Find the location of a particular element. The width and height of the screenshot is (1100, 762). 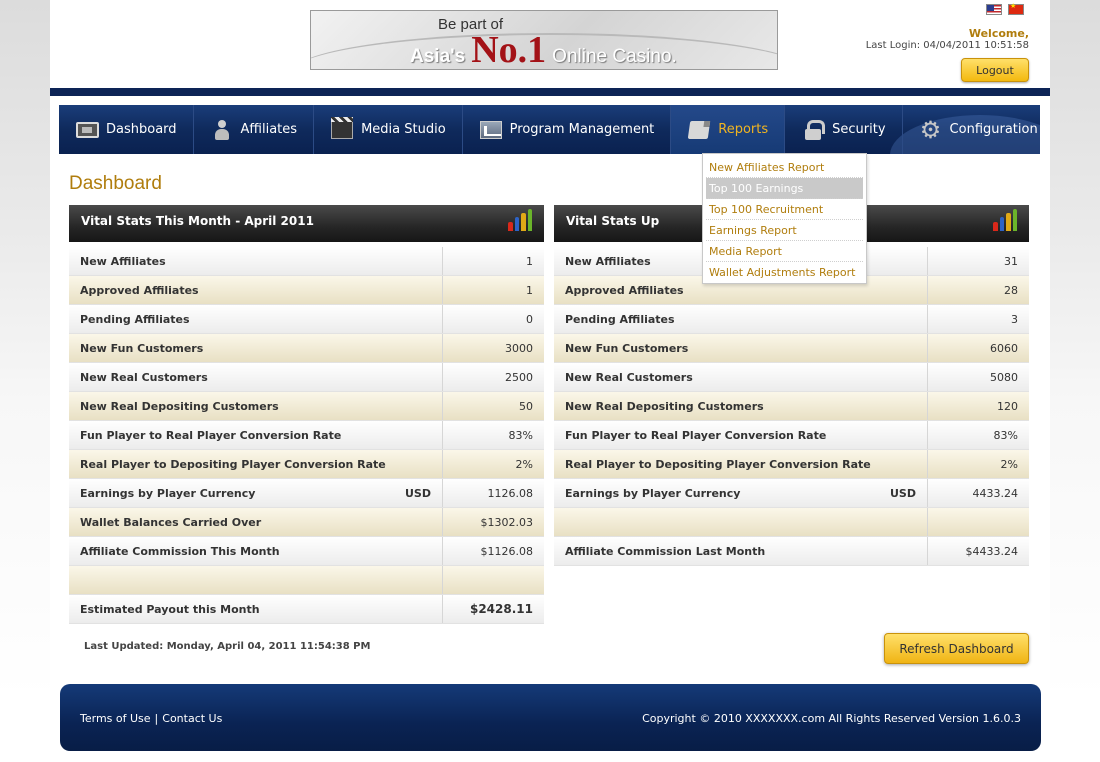

header-divider is located at coordinates (550, 92).